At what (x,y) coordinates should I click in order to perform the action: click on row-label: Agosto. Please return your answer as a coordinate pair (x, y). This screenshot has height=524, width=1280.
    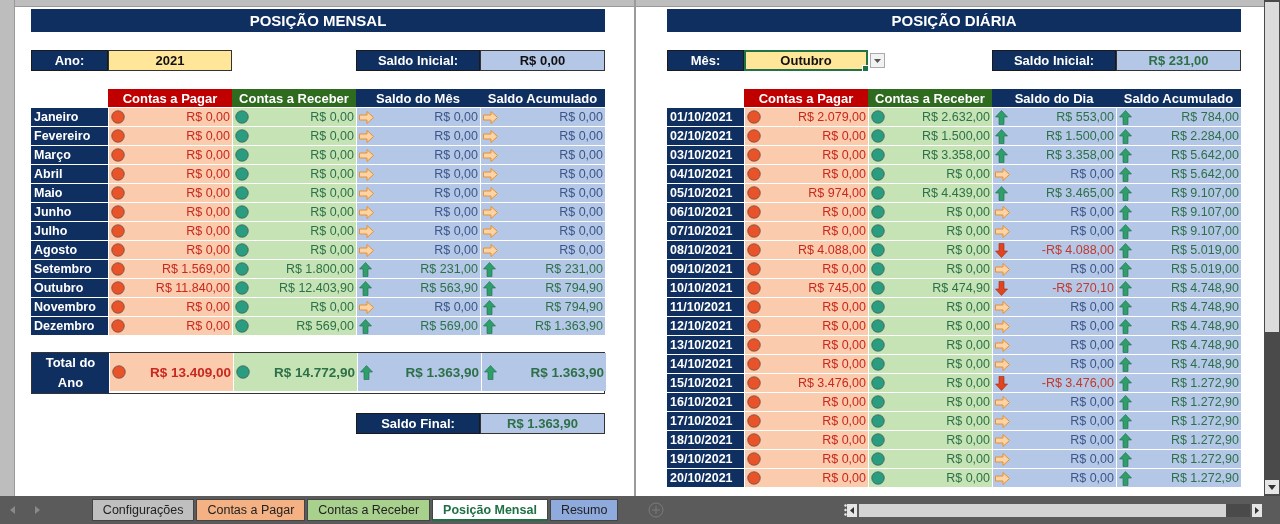
    Looking at the image, I should click on (69, 250).